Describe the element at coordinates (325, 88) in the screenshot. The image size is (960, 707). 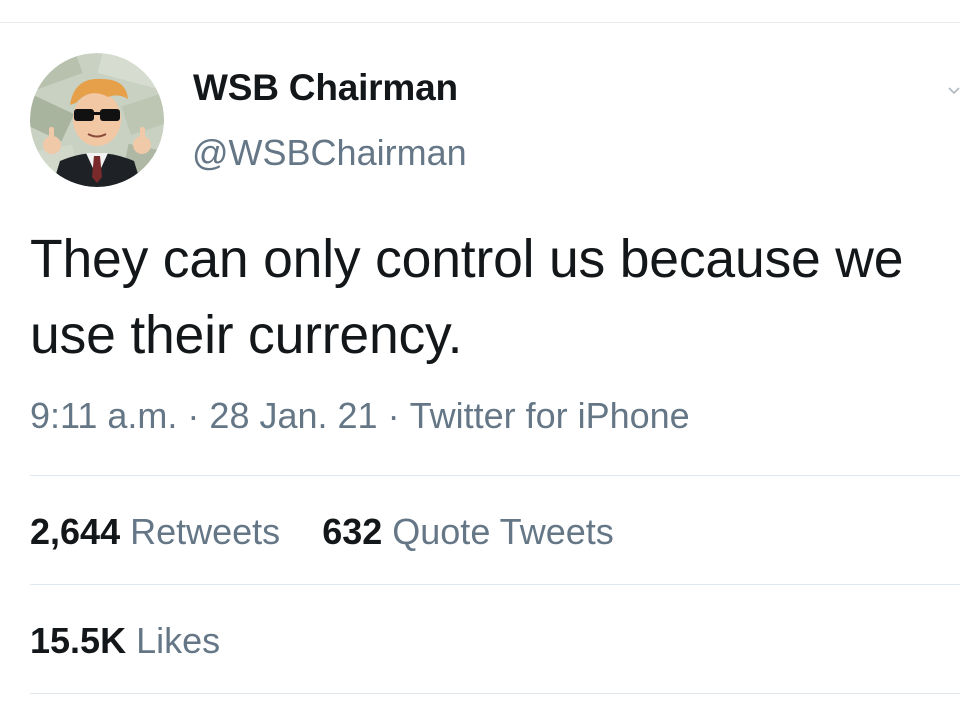
I see `display-name: WSB Chairman` at that location.